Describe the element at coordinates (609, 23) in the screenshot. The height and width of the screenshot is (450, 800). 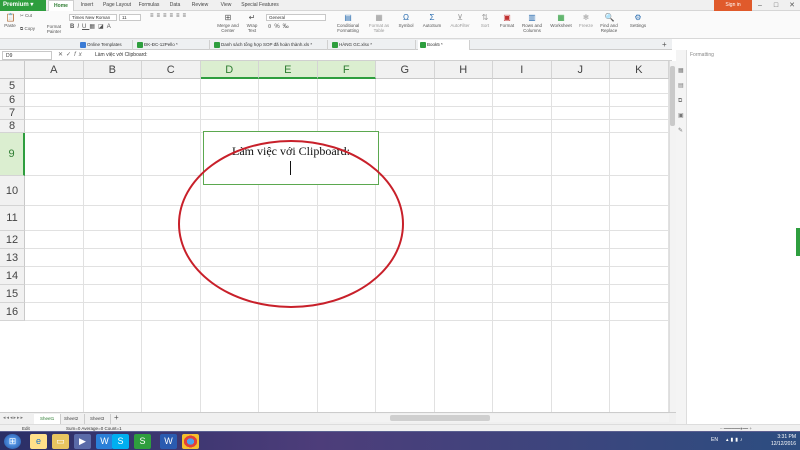
I see `find-replace-button: 🔍 Find and Replace` at that location.